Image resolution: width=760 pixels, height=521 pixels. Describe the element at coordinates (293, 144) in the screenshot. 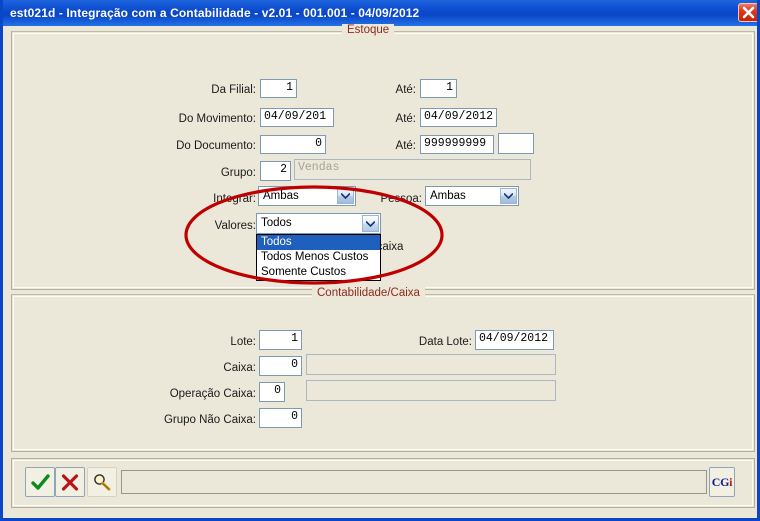

I see `input-do-documento: 0` at that location.